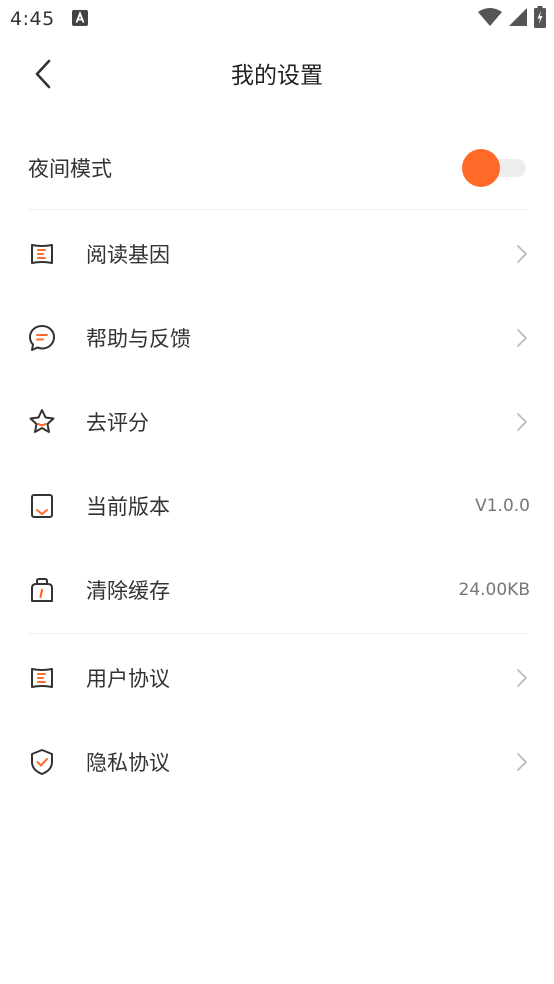  I want to click on menu-item-help-feedback: 帮助与反馈, so click(278, 338).